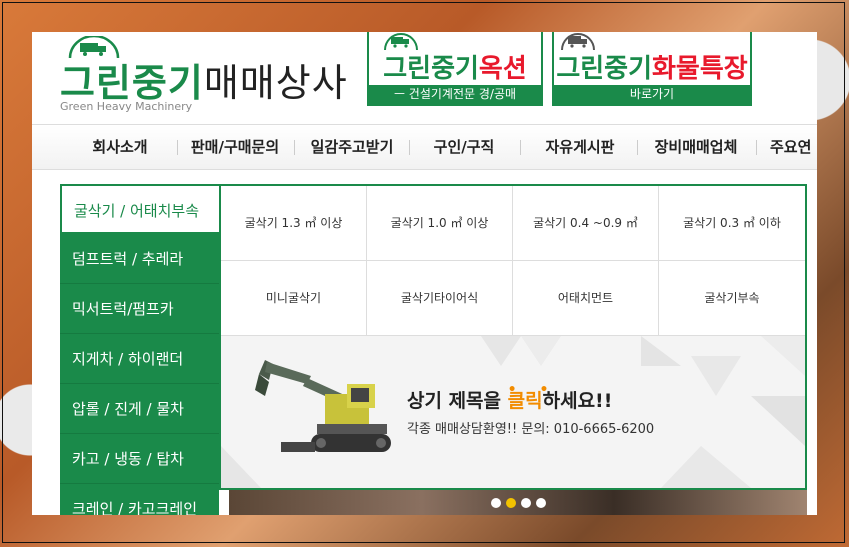 This screenshot has height=547, width=849. What do you see at coordinates (139, 209) in the screenshot?
I see `category-excavator: 굴삭기 / 어태치부속` at bounding box center [139, 209].